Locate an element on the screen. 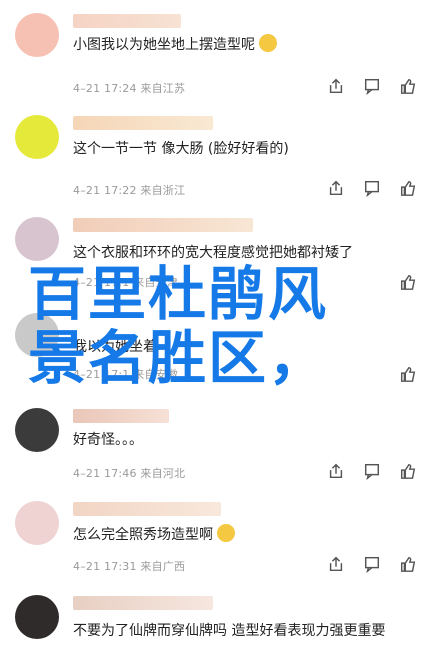  comment-meta: 4–21 17:31 来自广西 is located at coordinates (129, 566).